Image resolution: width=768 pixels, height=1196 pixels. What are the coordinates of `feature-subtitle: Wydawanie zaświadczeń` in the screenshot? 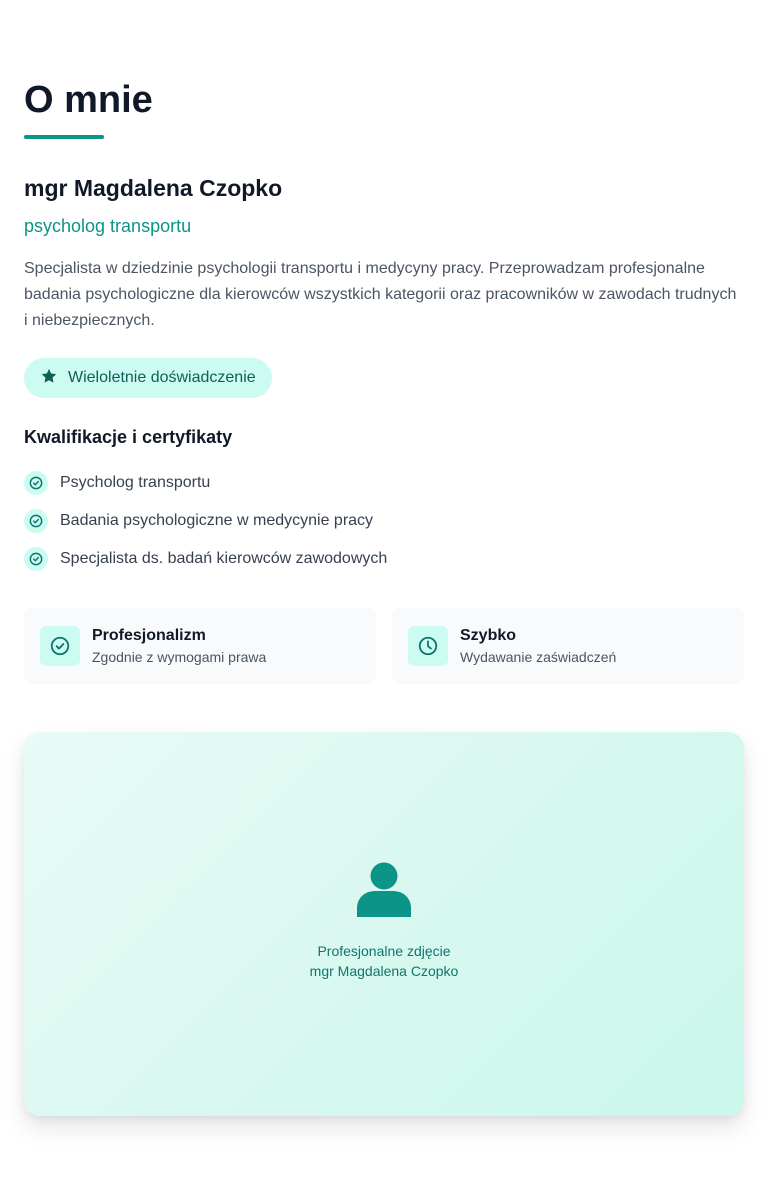 It's located at (538, 657).